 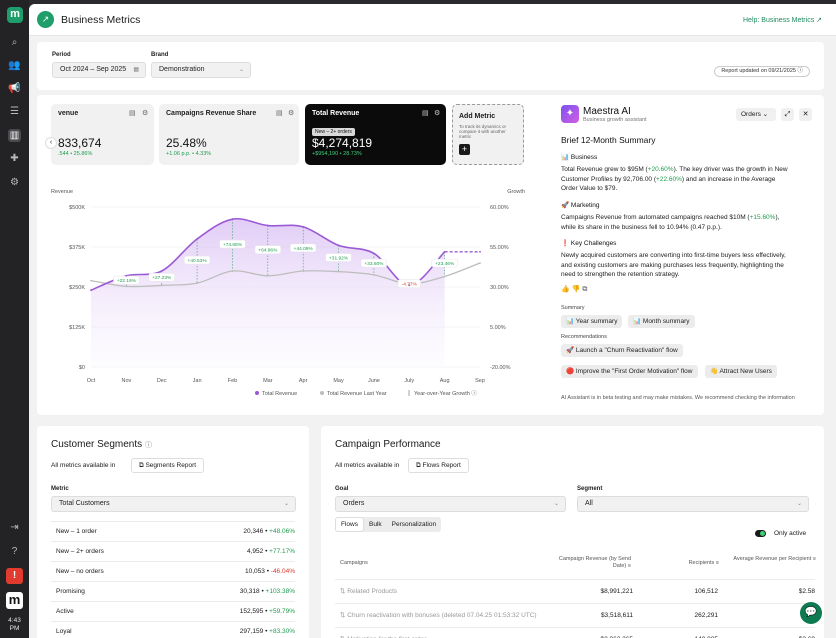 I want to click on col-revenue: Campaign Revenue (by Send Date) ≡, so click(x=593, y=563).